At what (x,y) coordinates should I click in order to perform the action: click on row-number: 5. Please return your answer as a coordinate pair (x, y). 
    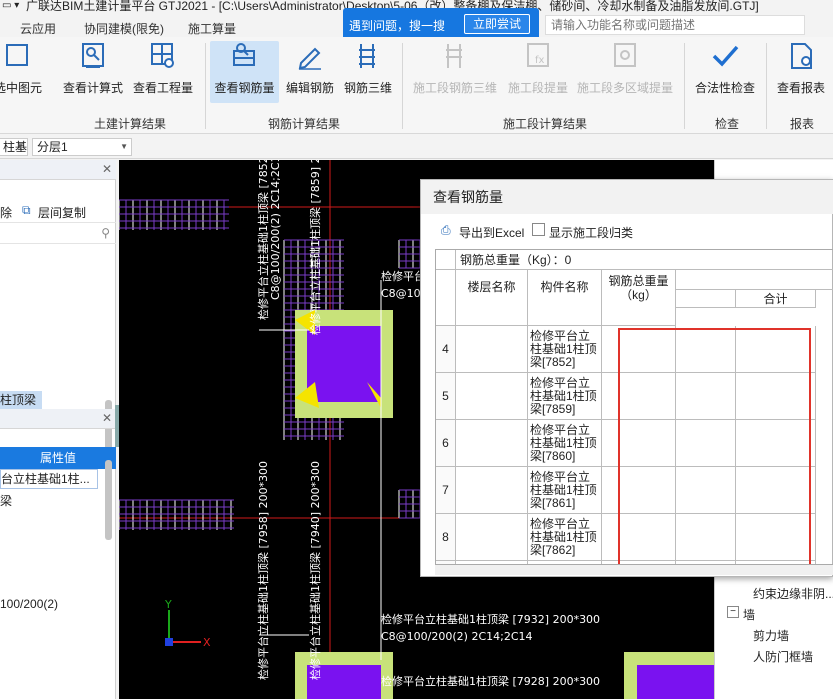
    Looking at the image, I should click on (446, 396).